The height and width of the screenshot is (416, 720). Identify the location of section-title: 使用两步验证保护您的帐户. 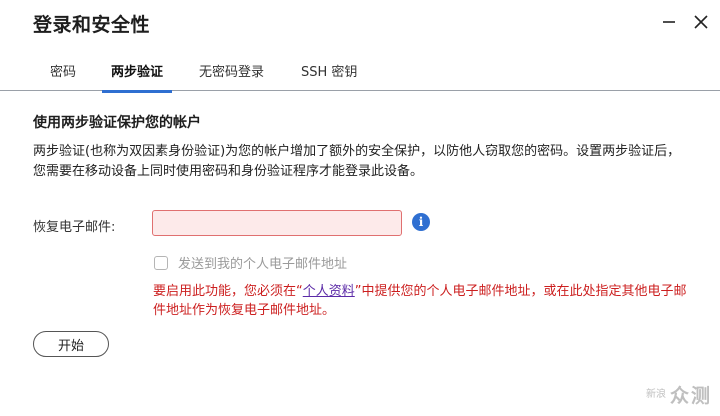
(117, 123).